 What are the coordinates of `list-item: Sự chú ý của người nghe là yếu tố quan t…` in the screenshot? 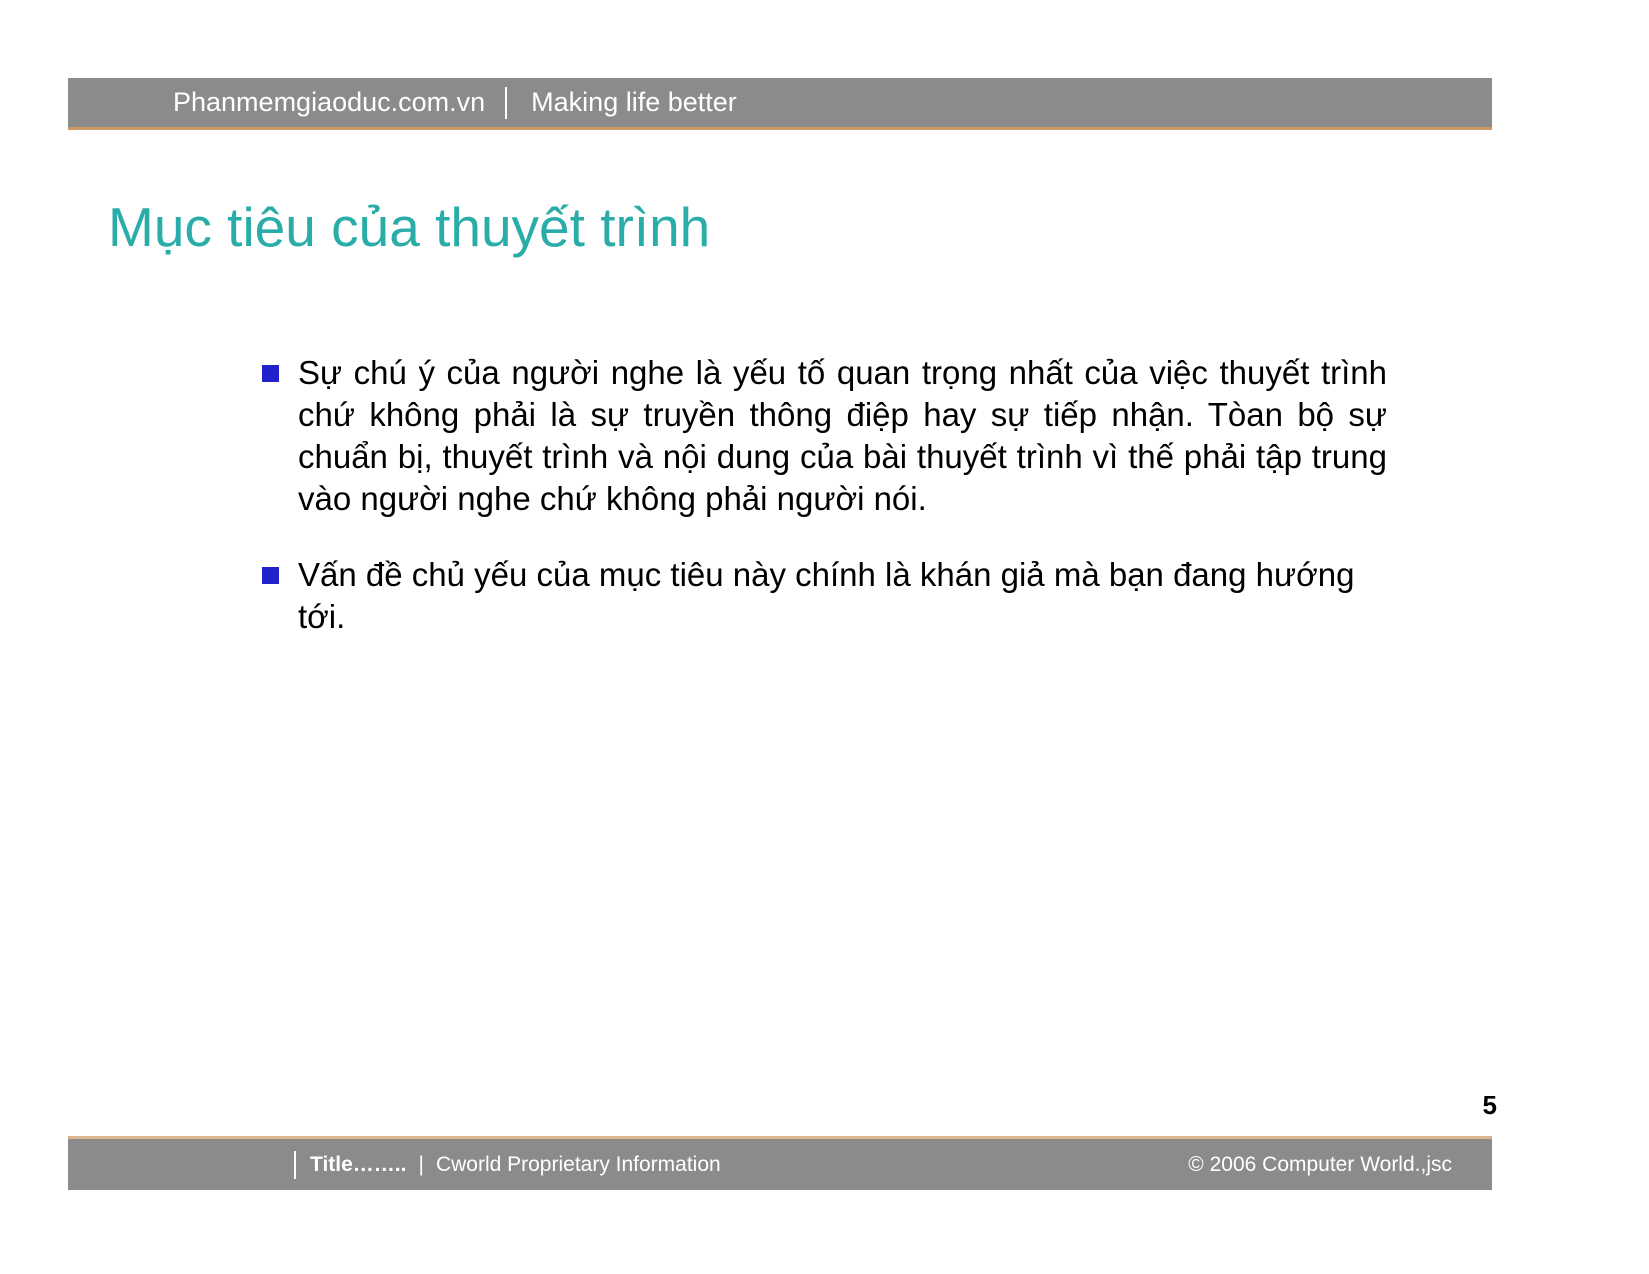 It's located at (824, 436).